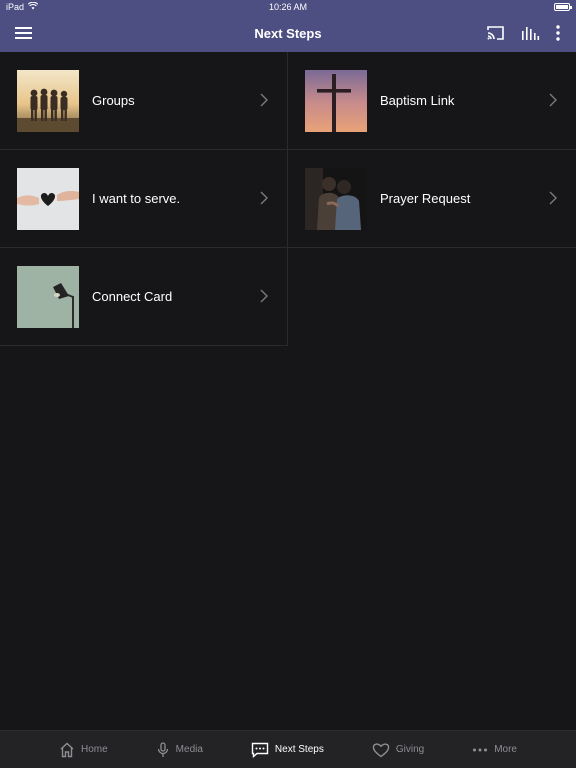 The height and width of the screenshot is (768, 576). What do you see at coordinates (144, 101) in the screenshot?
I see `next-step-item-groups: Groups` at bounding box center [144, 101].